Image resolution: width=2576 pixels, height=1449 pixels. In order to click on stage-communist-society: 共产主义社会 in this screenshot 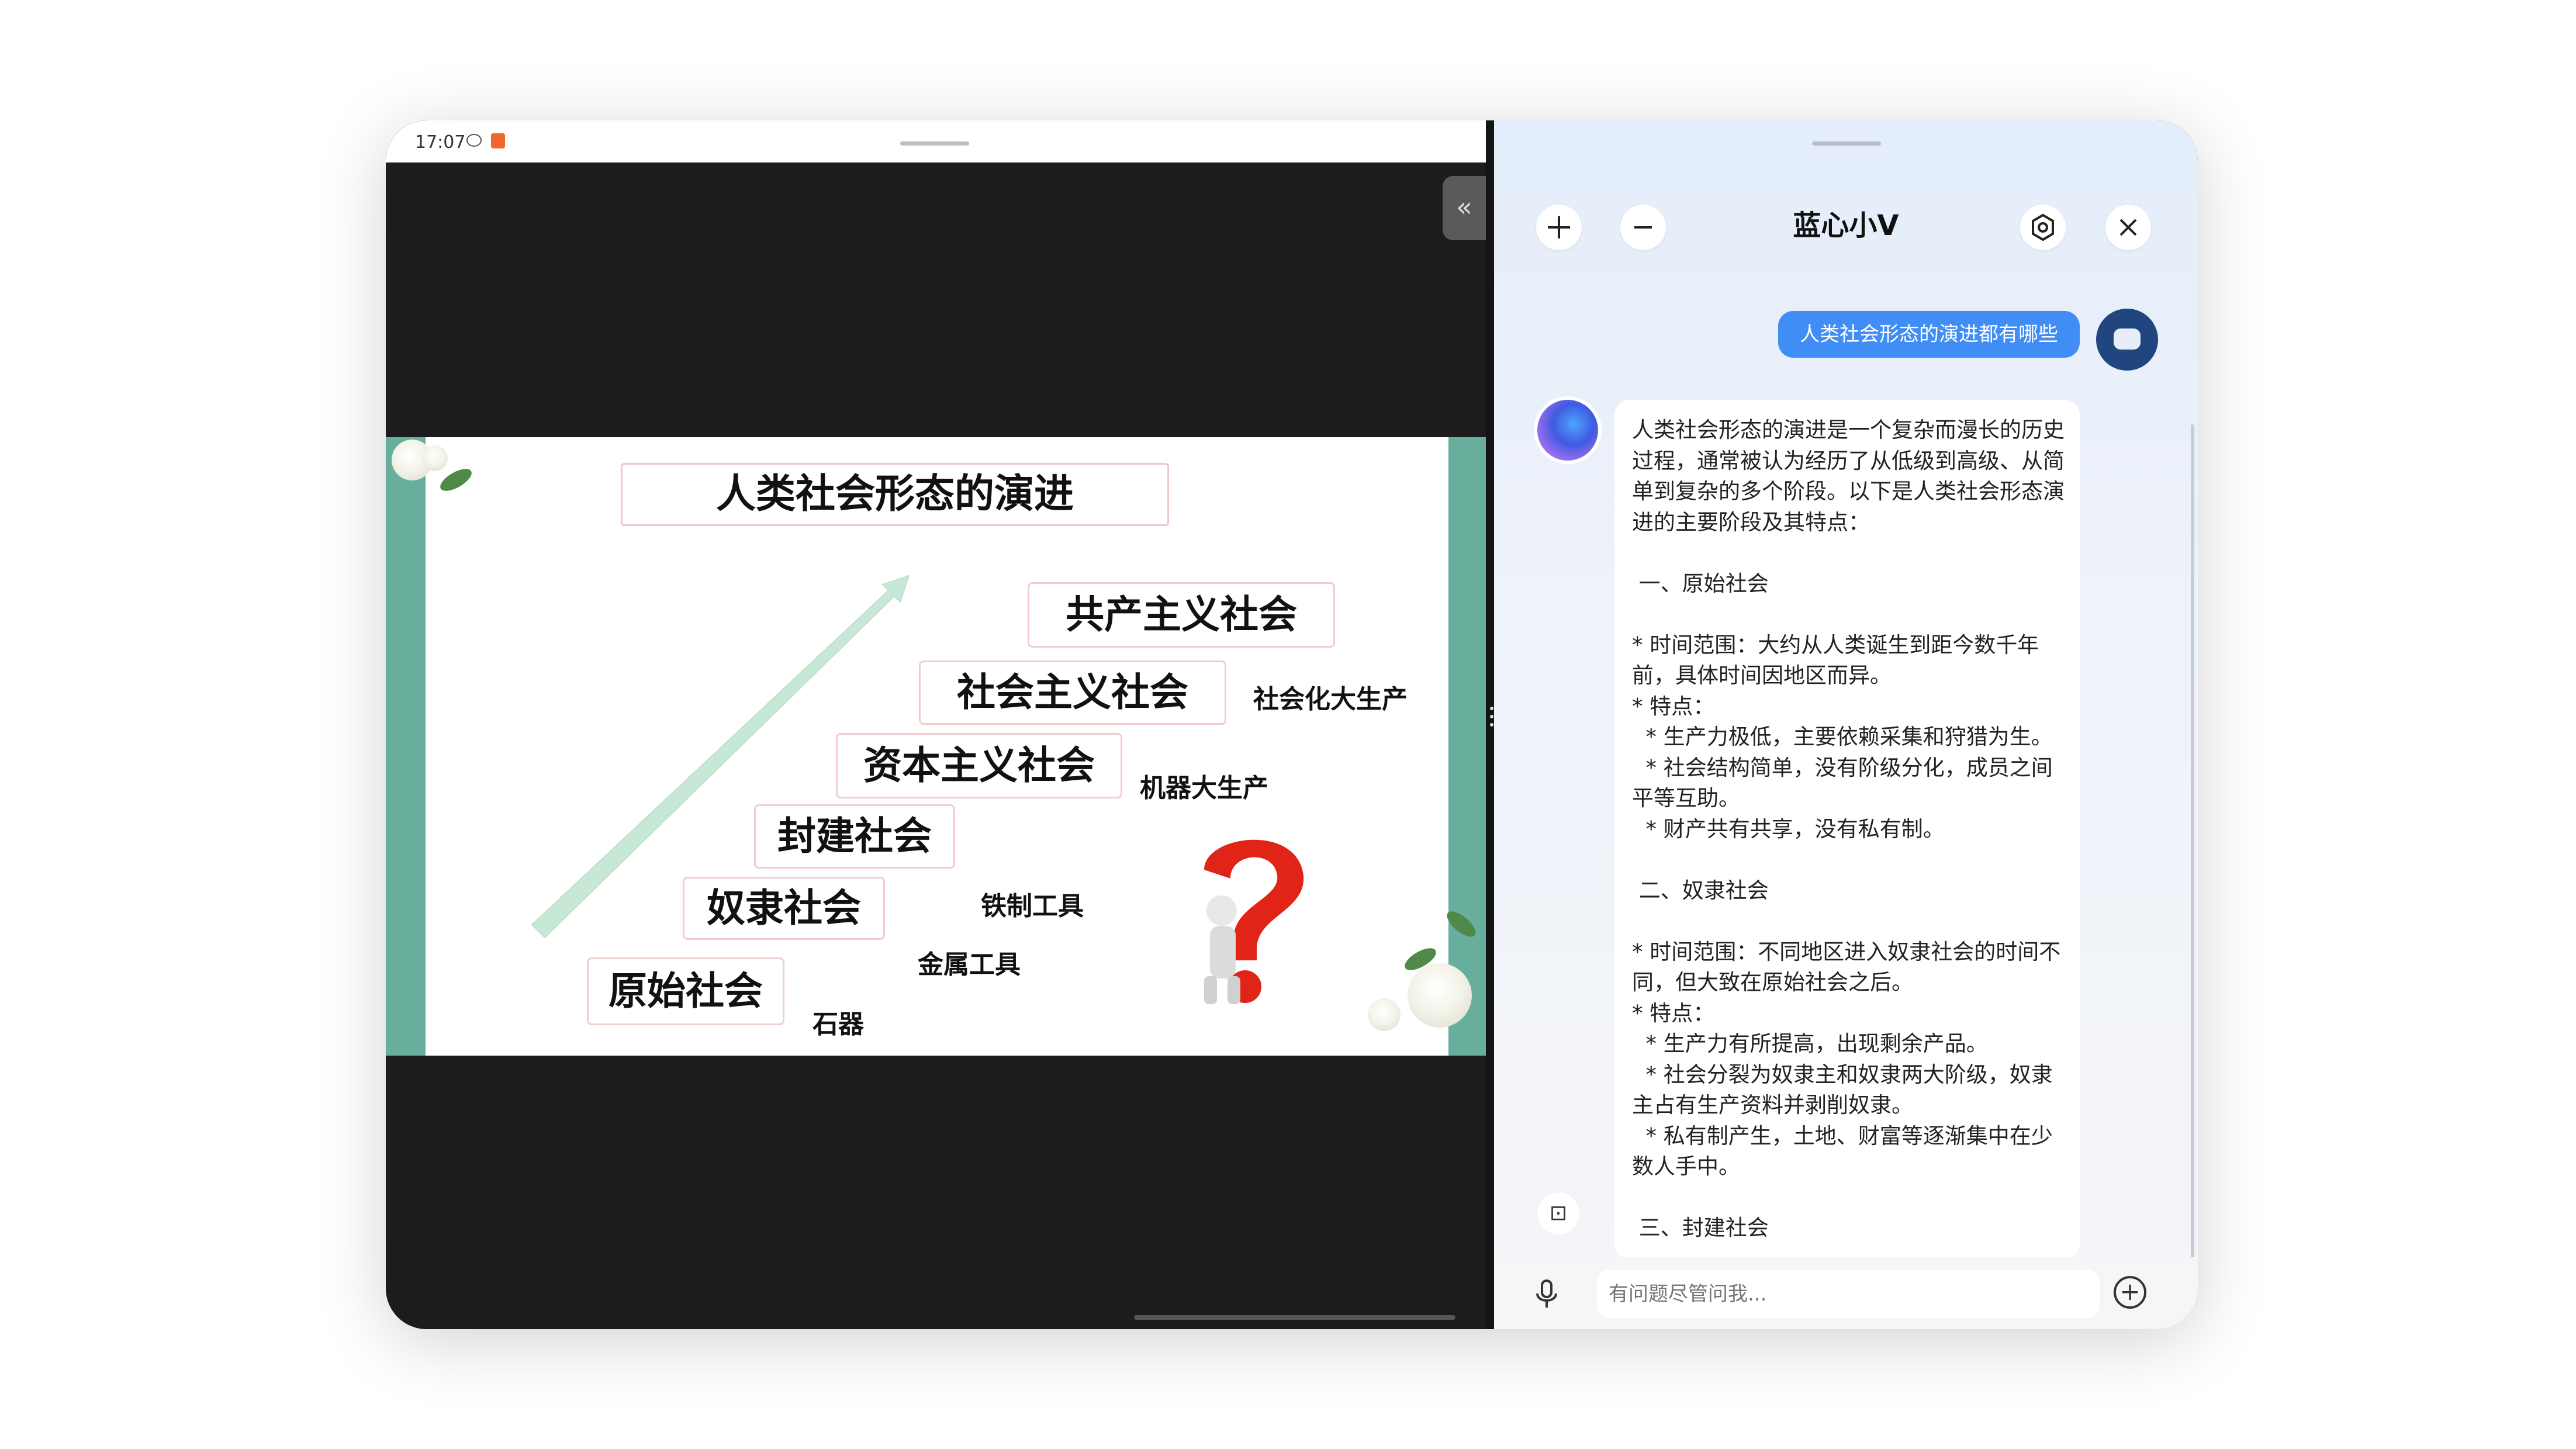, I will do `click(1181, 615)`.